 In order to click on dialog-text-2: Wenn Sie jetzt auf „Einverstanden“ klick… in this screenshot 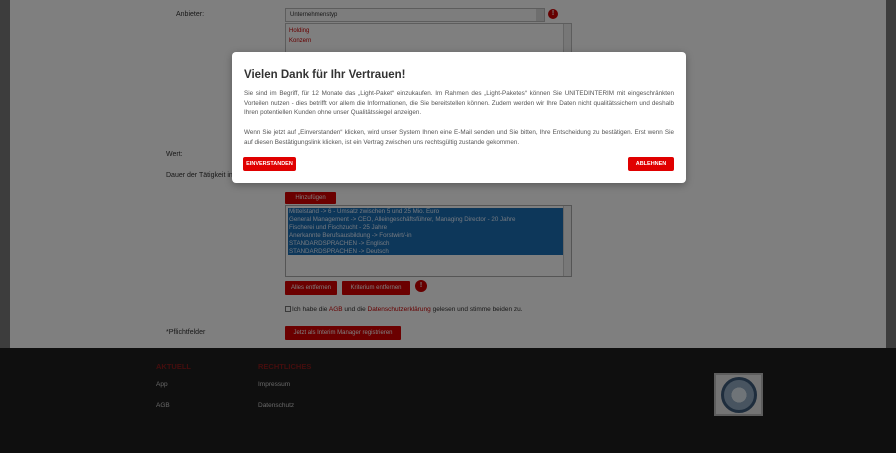, I will do `click(459, 137)`.